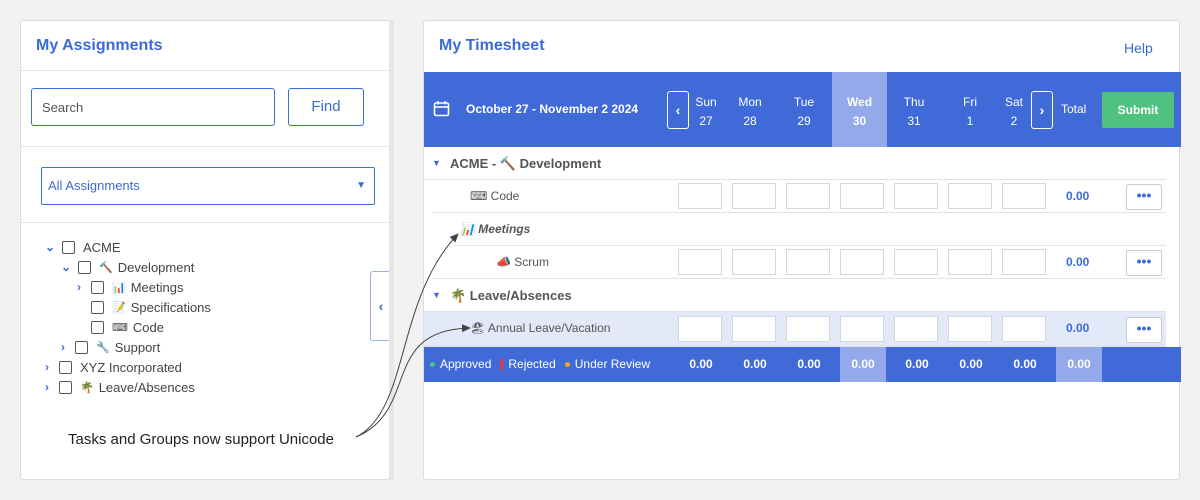 The height and width of the screenshot is (500, 1200). What do you see at coordinates (208, 186) in the screenshot?
I see `assignments-filter-select: All Assignments ▼` at bounding box center [208, 186].